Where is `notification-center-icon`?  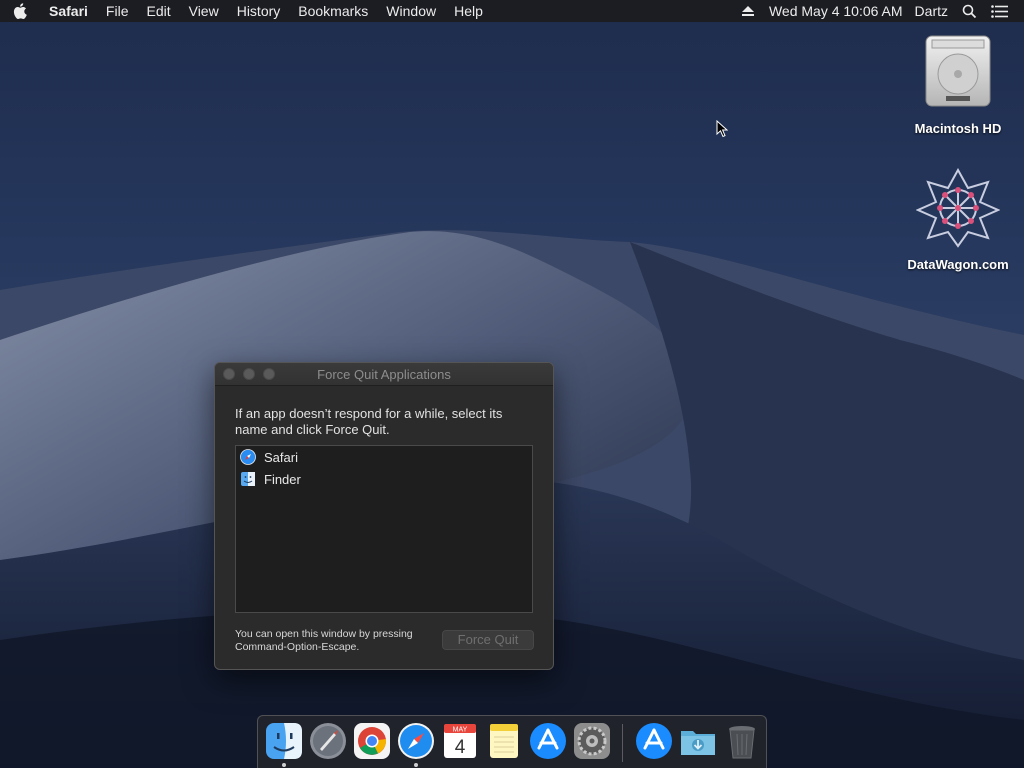 notification-center-icon is located at coordinates (999, 11).